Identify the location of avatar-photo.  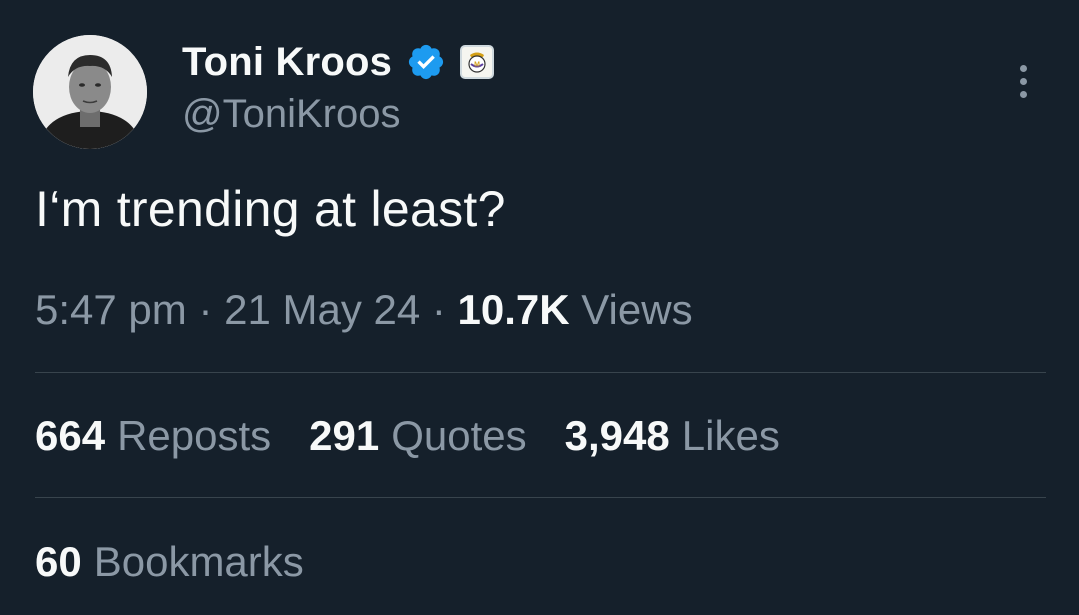
(90, 92).